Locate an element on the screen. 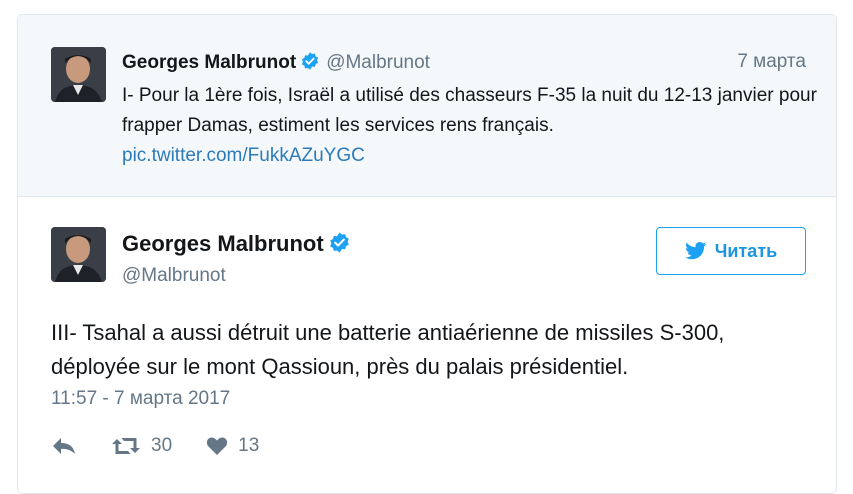  retweet-count: 30 is located at coordinates (162, 445).